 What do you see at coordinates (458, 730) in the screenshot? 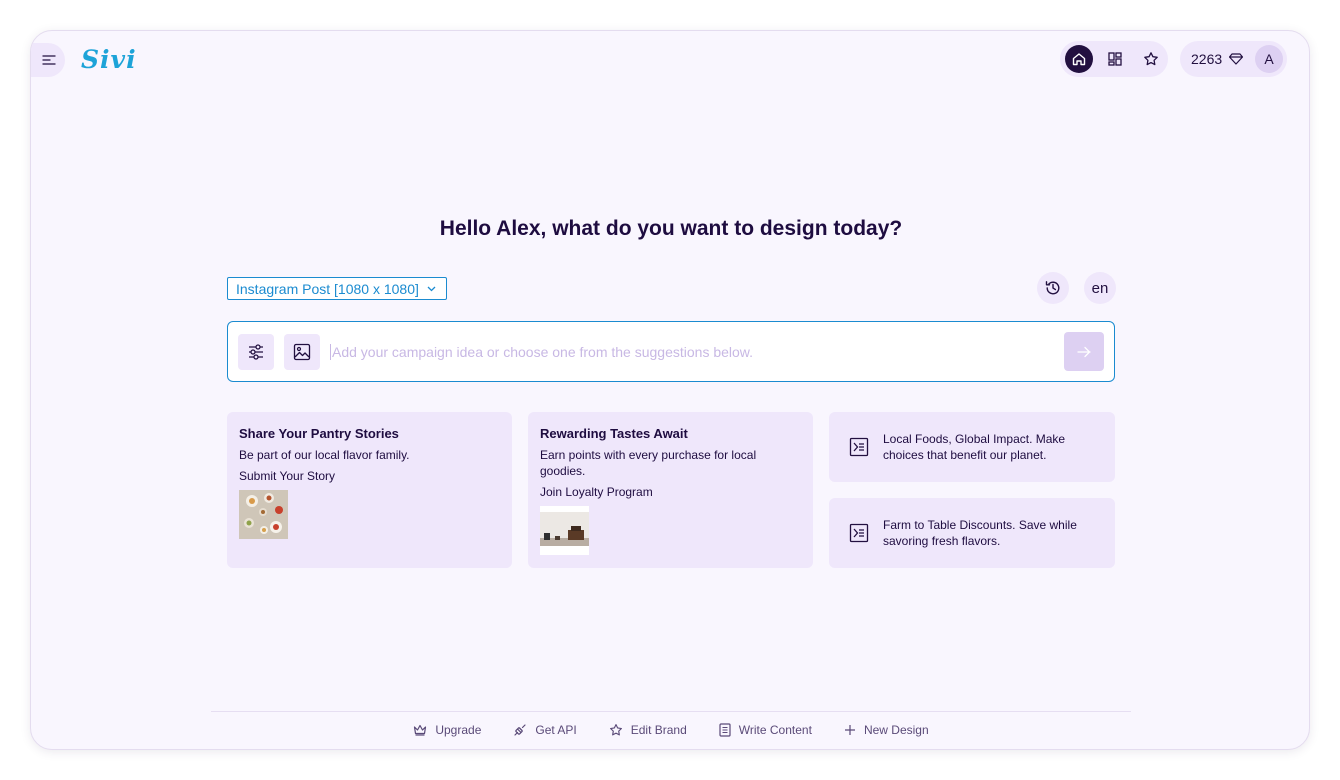
I see `upgrade-label: Upgrade` at bounding box center [458, 730].